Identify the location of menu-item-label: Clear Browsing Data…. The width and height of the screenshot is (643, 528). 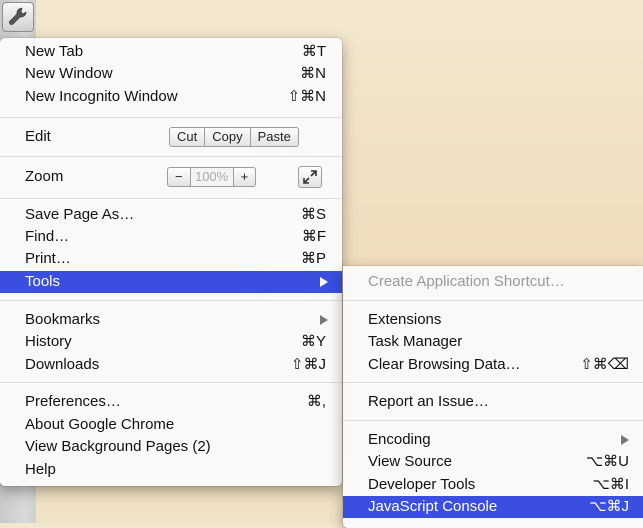
(444, 364).